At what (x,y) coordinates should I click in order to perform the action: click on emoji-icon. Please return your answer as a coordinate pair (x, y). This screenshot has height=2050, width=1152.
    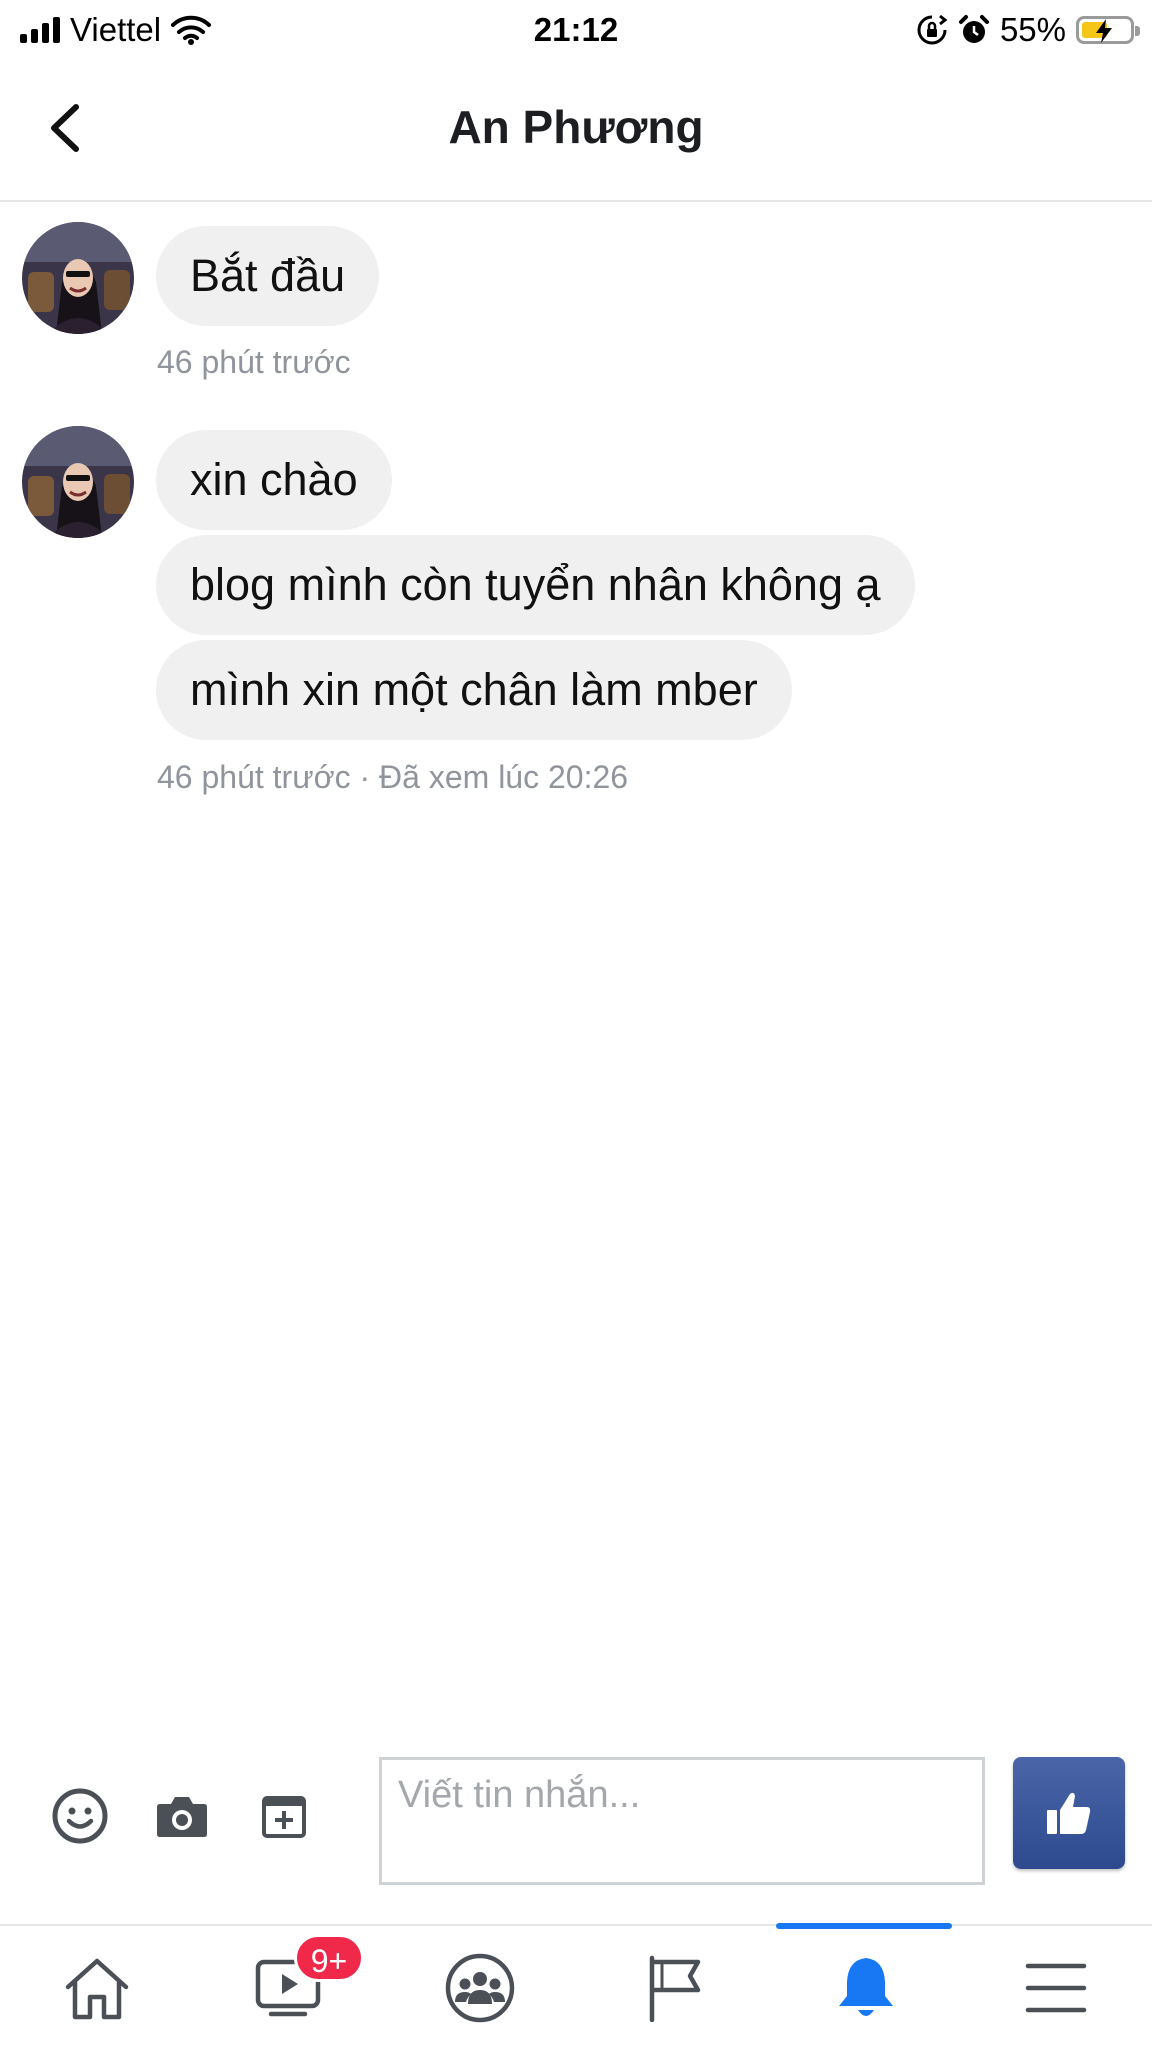
    Looking at the image, I should click on (80, 1816).